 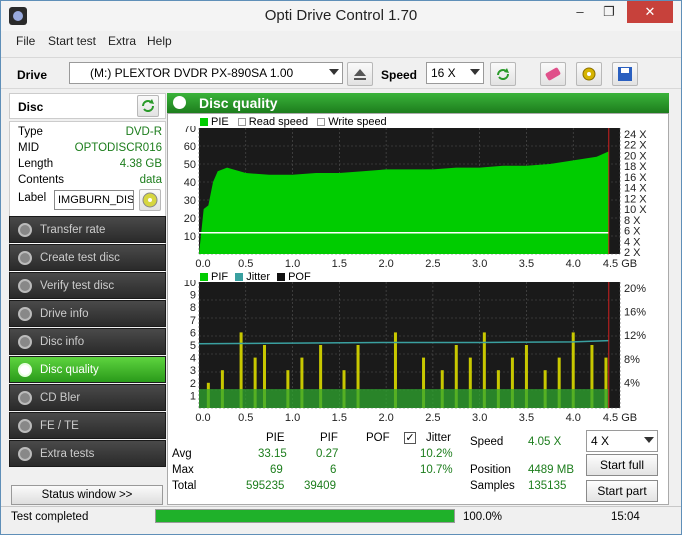 I want to click on save-button, so click(x=625, y=74).